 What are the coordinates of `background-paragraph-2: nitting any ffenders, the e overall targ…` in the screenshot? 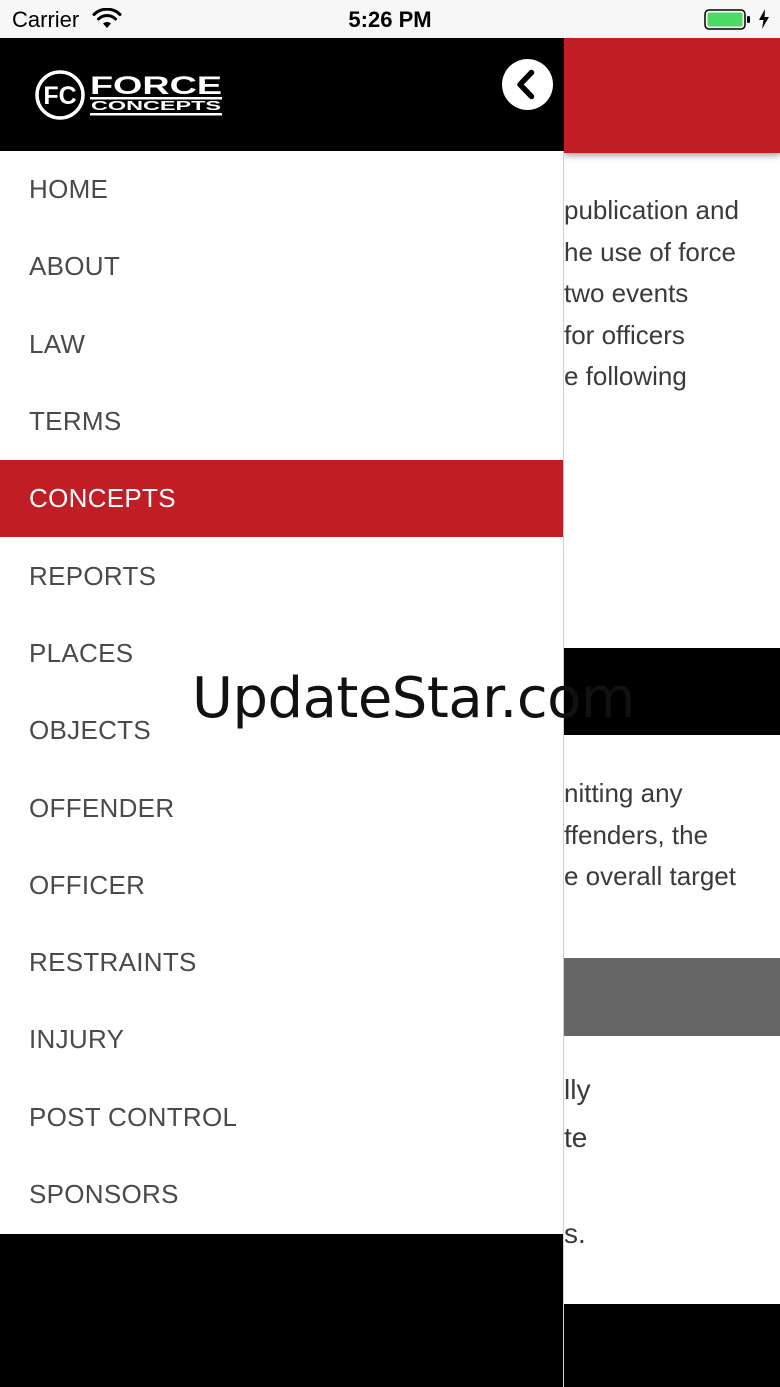 It's located at (650, 834).